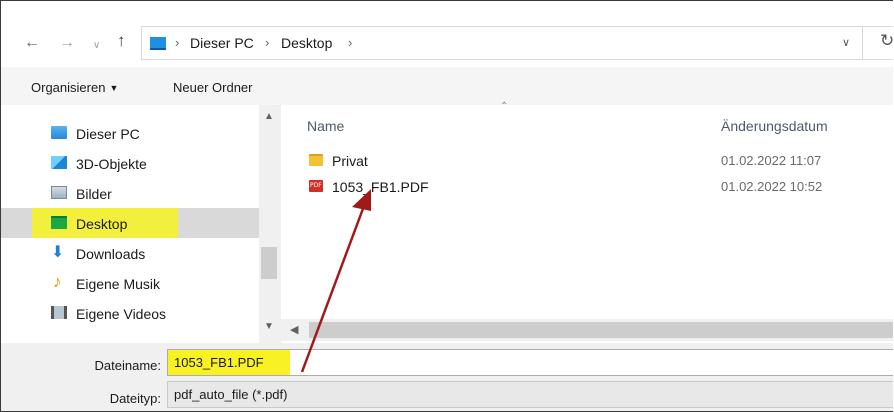 Image resolution: width=894 pixels, height=412 pixels. What do you see at coordinates (59, 312) in the screenshot?
I see `videos-icon` at bounding box center [59, 312].